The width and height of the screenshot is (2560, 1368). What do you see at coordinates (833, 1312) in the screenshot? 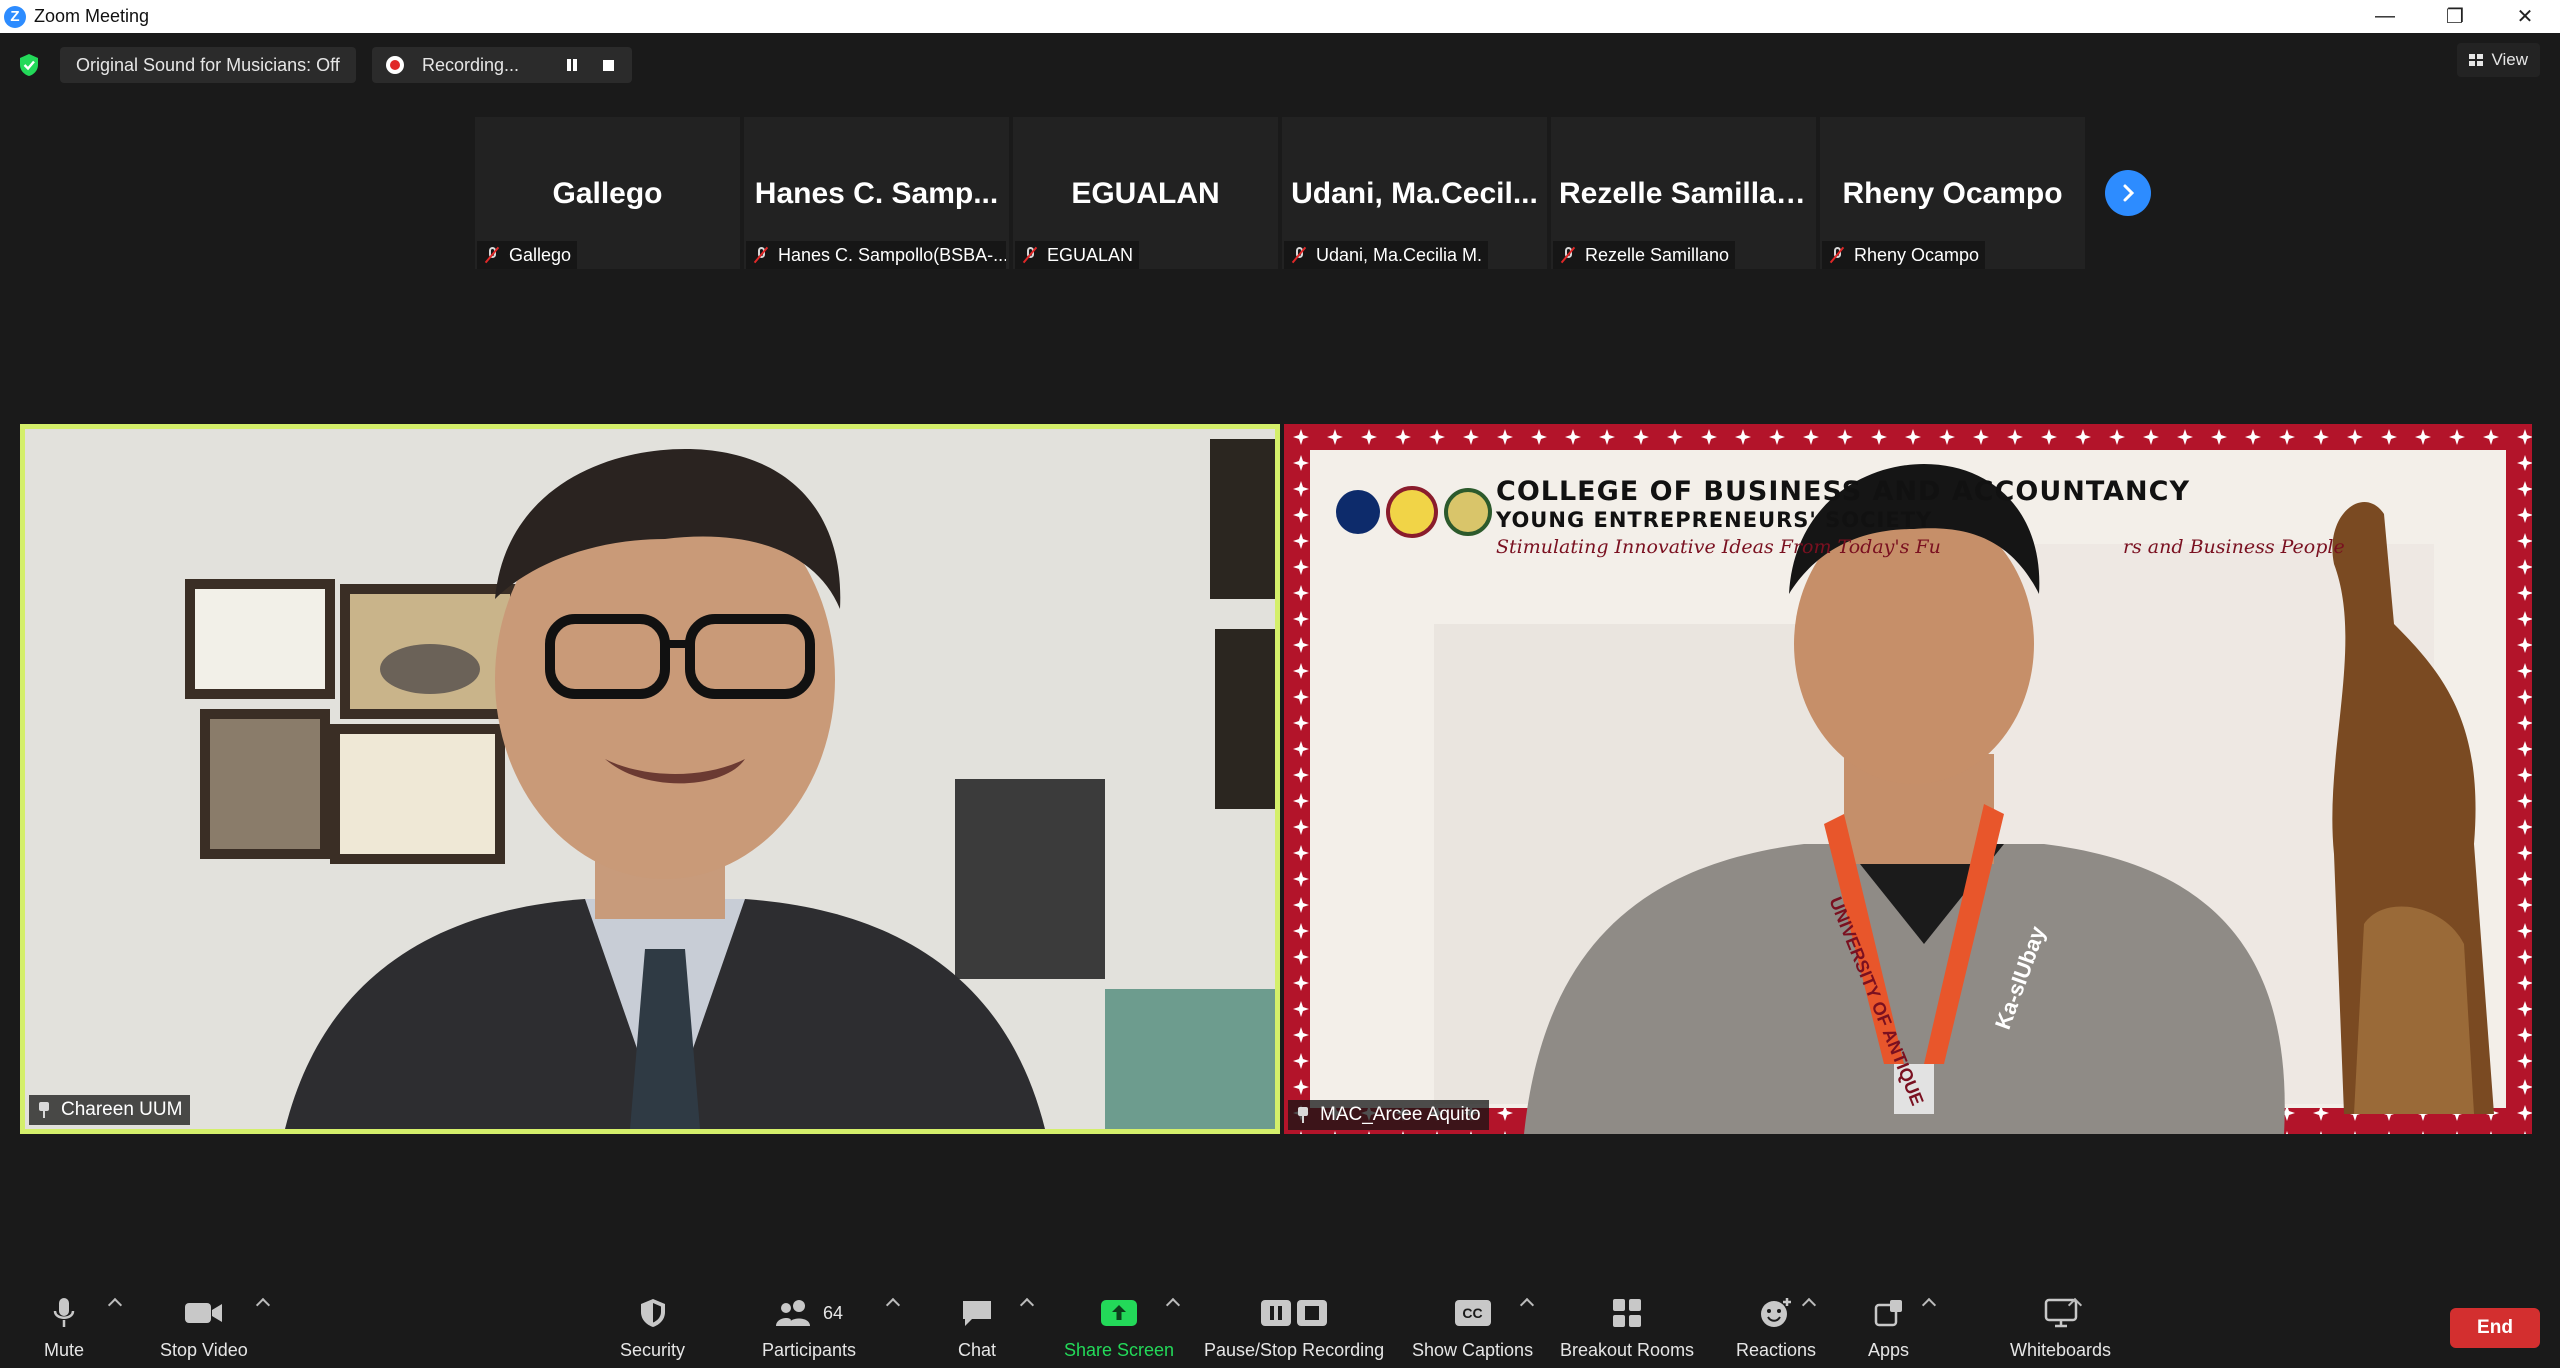
I see `participants-count: 64` at bounding box center [833, 1312].